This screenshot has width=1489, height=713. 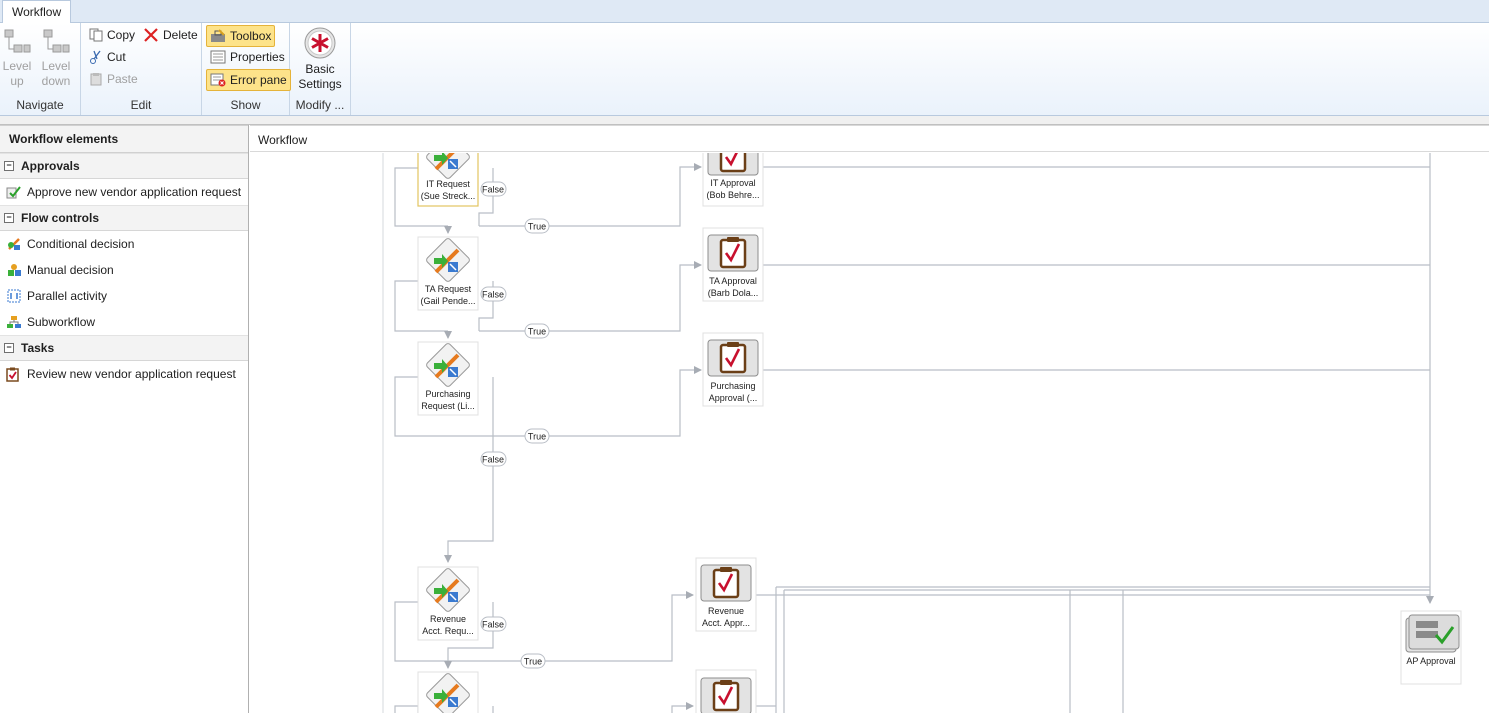 I want to click on ribbon-group-navigate: Level up Level down Navigate, so click(x=40, y=69).